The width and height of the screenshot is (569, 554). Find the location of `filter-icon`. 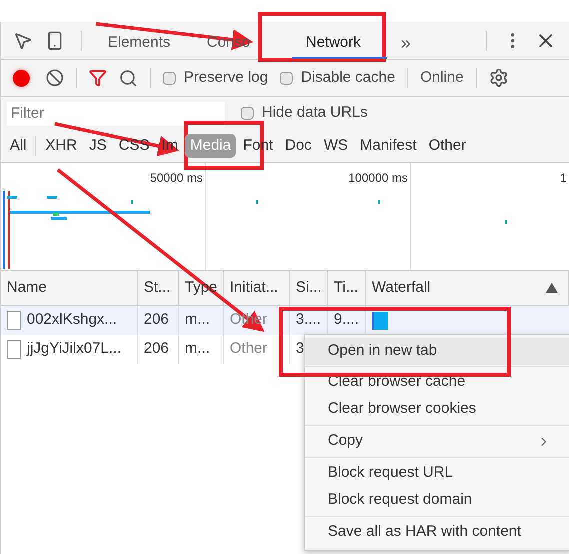

filter-icon is located at coordinates (98, 78).